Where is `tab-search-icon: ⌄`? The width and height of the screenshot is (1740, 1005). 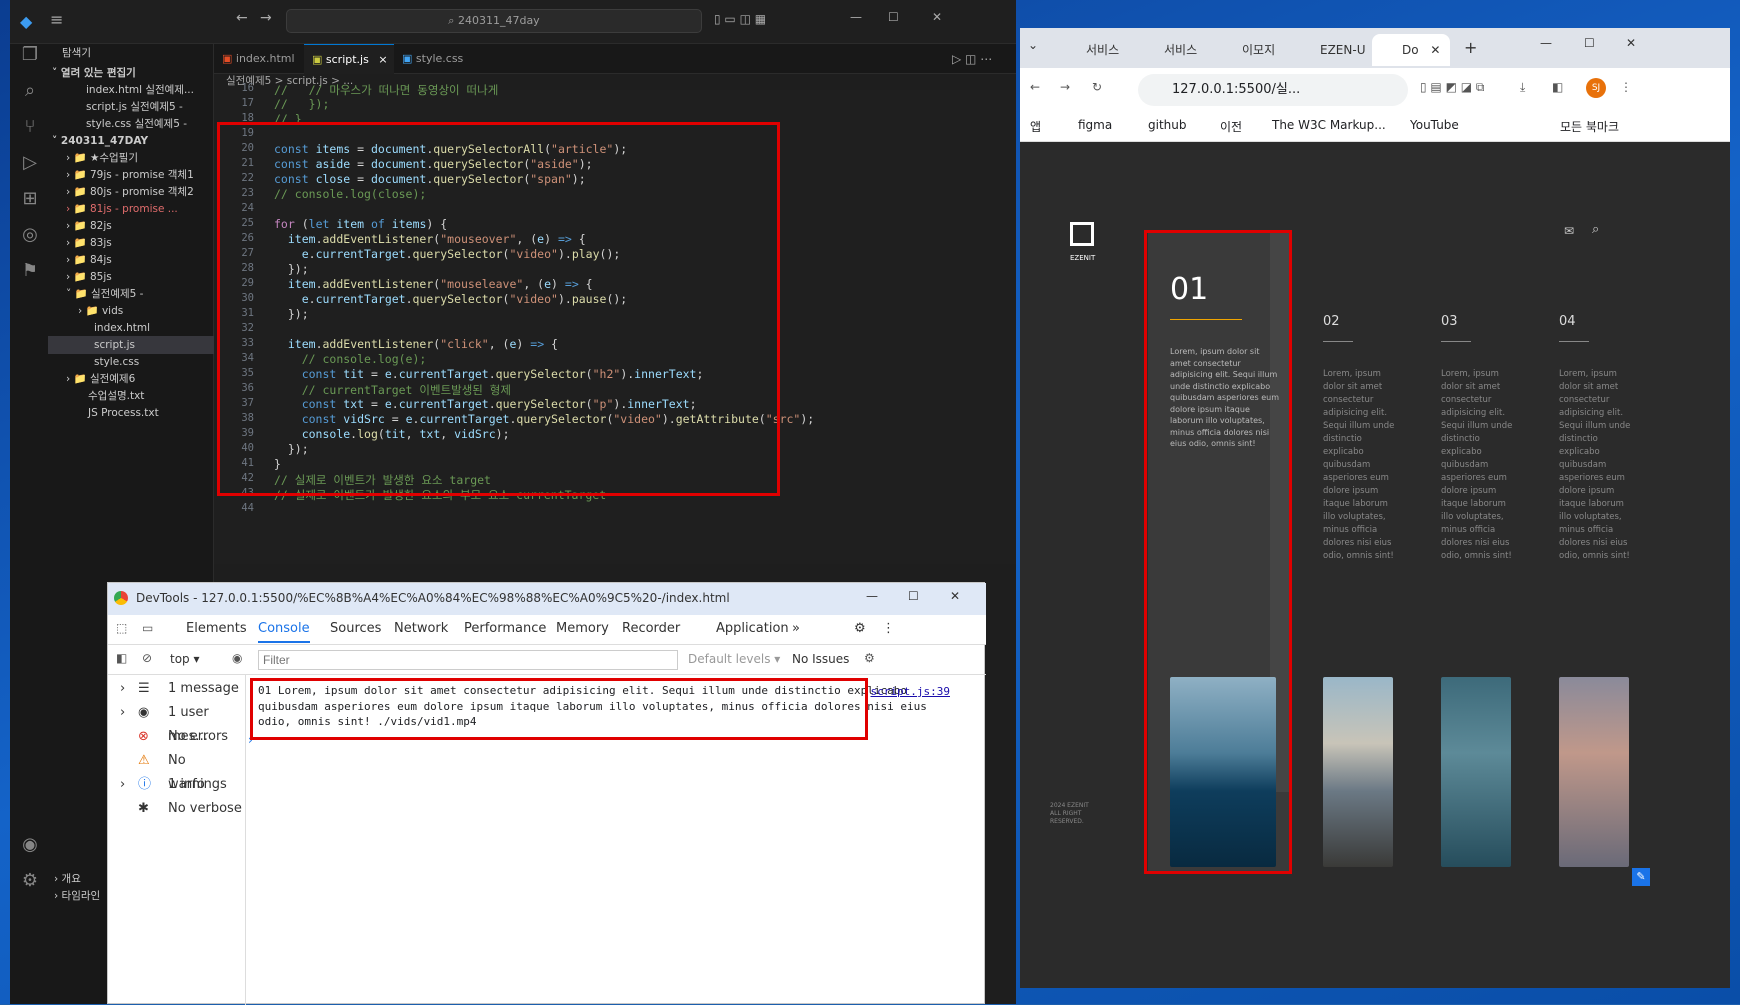
tab-search-icon: ⌄ is located at coordinates (1033, 45).